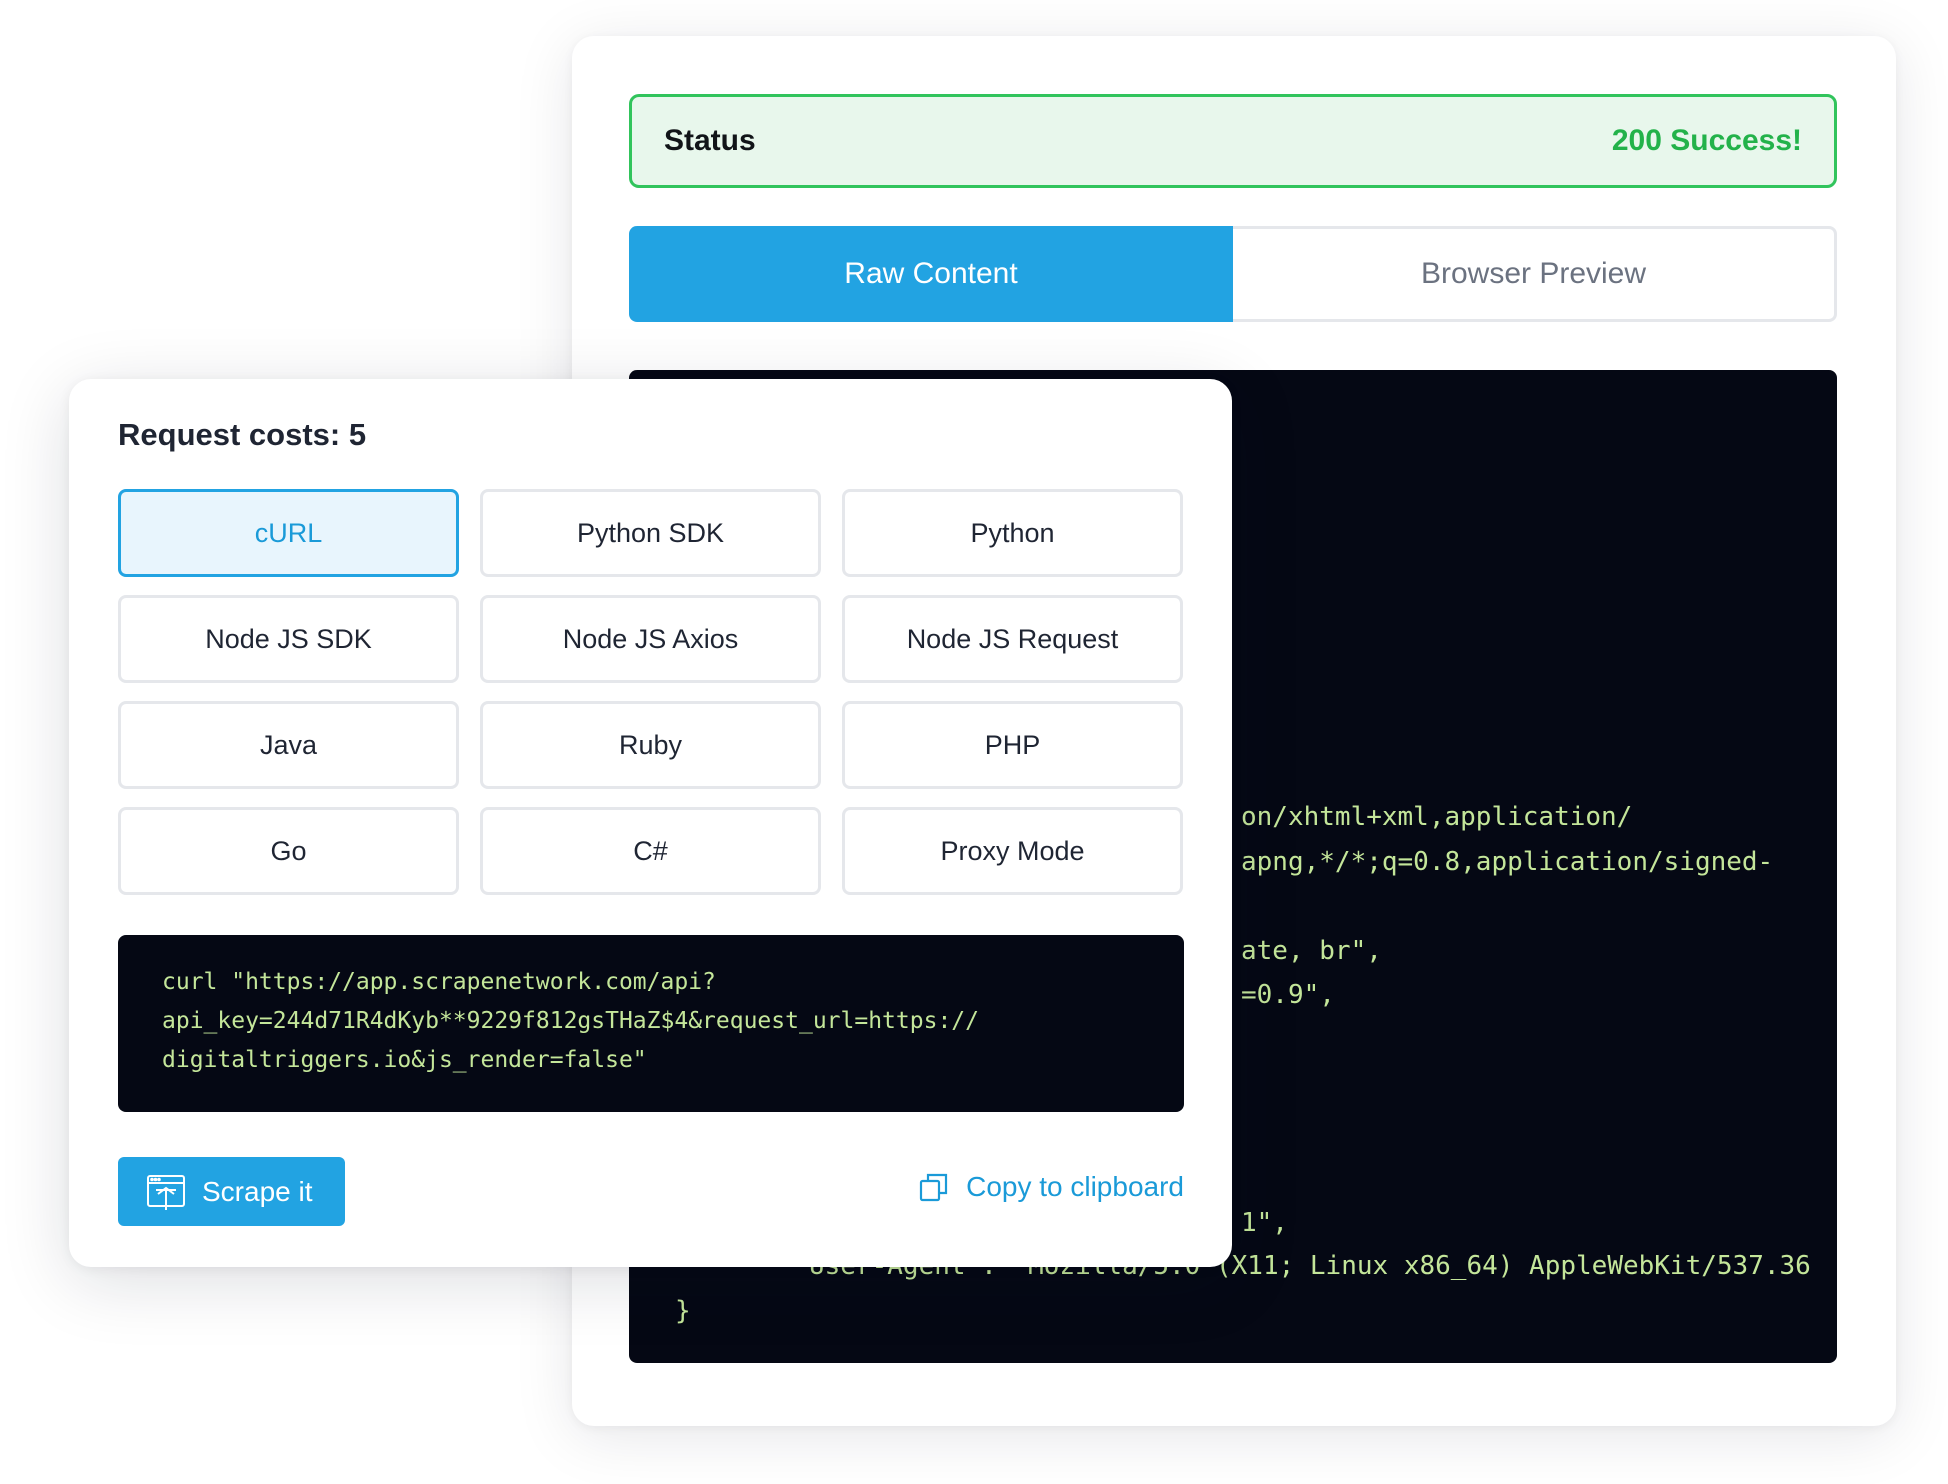 The width and height of the screenshot is (1948, 1484). I want to click on language-button-node-js-axios: Node JS Axios, so click(650, 639).